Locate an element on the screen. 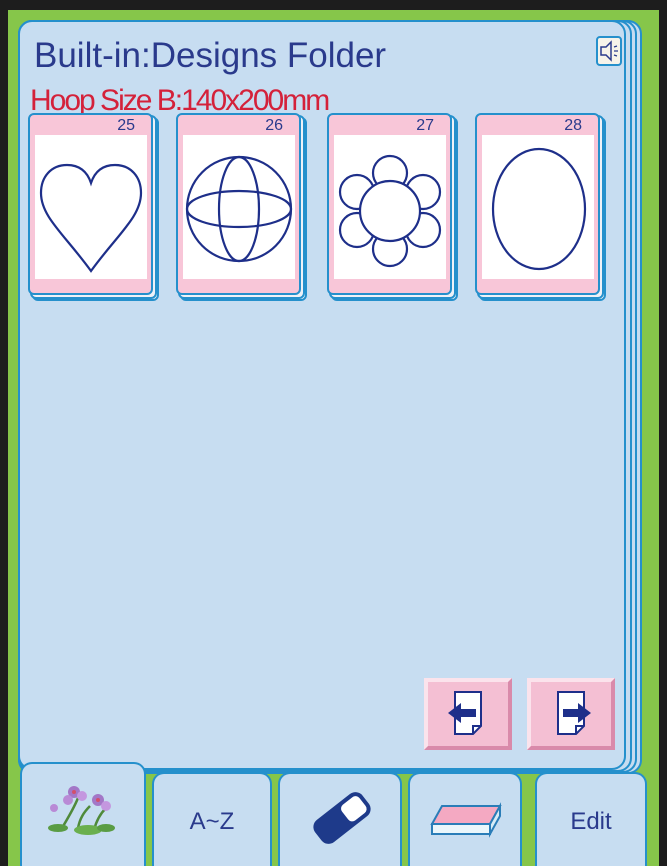 This screenshot has width=667, height=866. oval-icon is located at coordinates (539, 209).